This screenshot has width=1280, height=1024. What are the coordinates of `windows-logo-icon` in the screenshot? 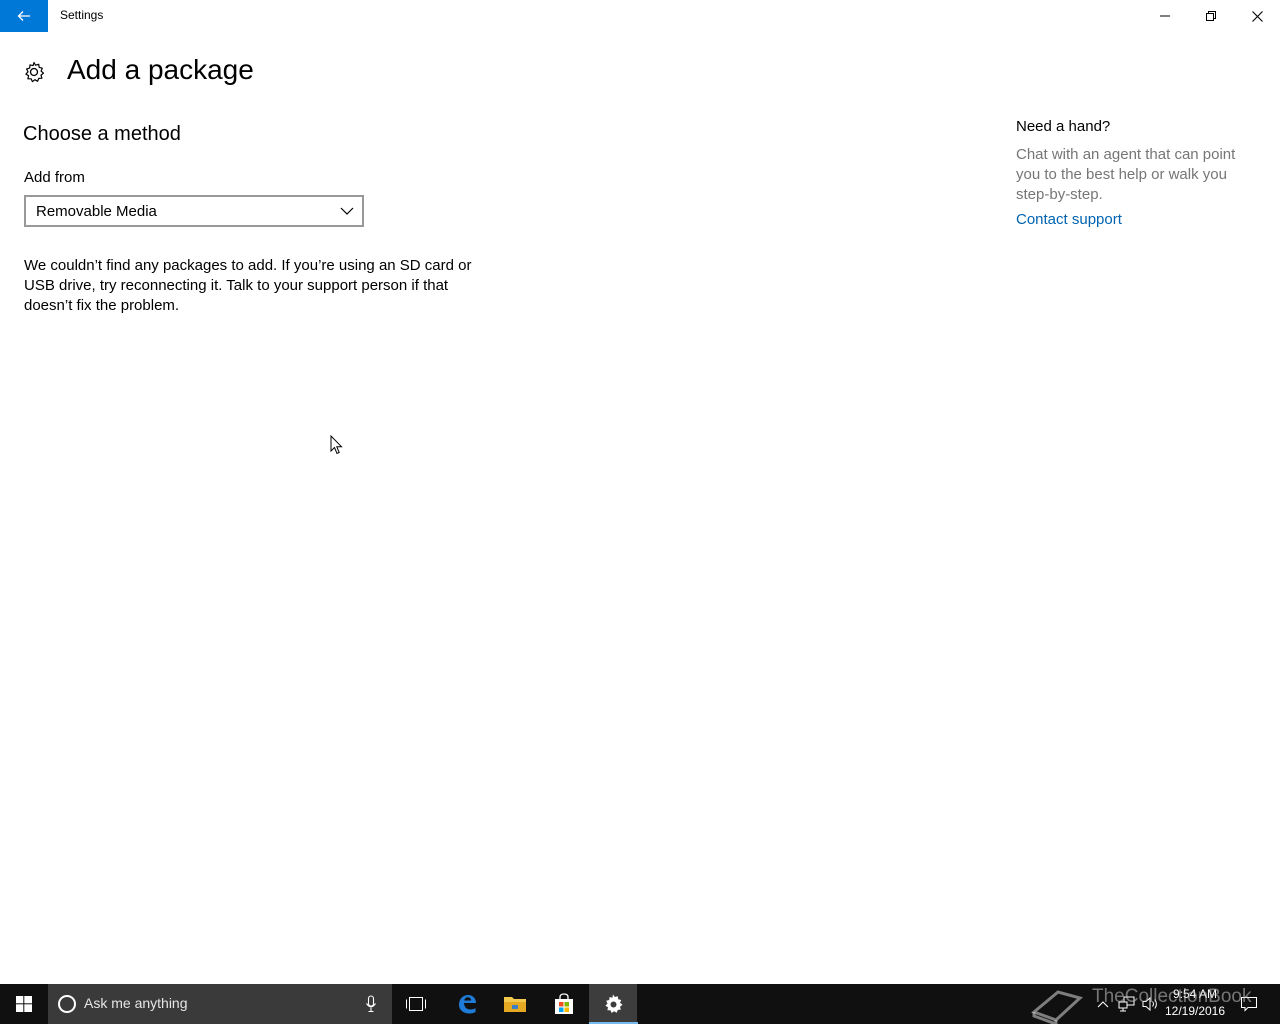 It's located at (24, 1004).